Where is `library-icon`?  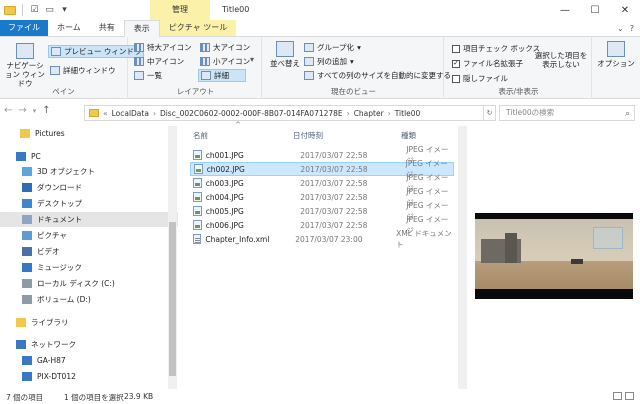 library-icon is located at coordinates (21, 322).